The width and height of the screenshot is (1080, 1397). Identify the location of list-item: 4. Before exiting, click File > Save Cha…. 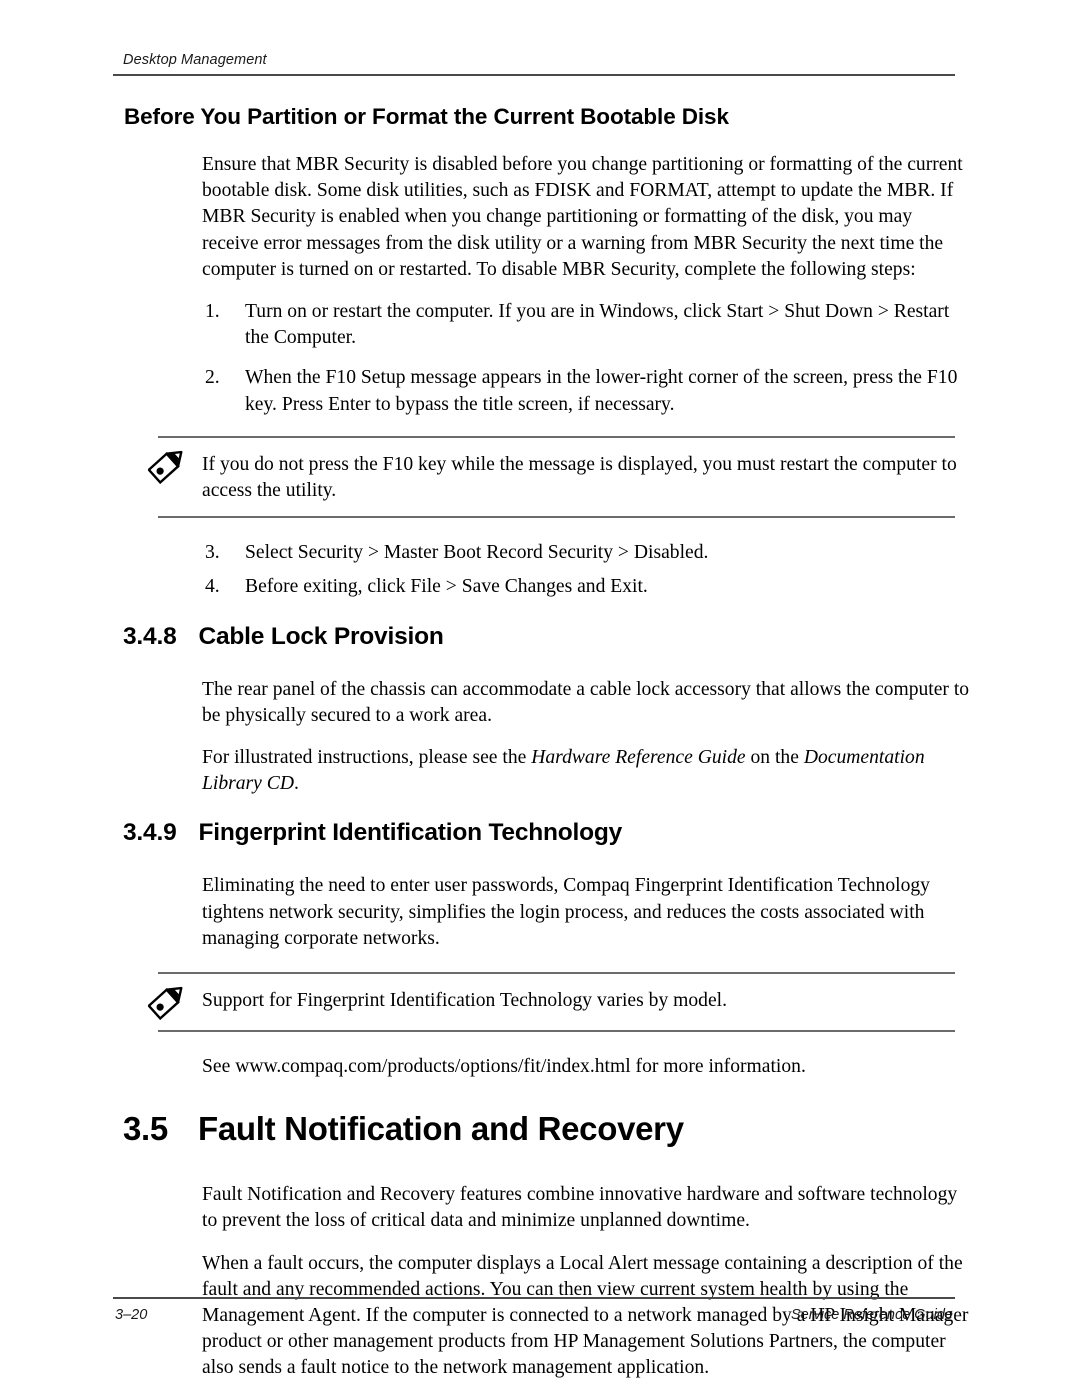
(540, 587).